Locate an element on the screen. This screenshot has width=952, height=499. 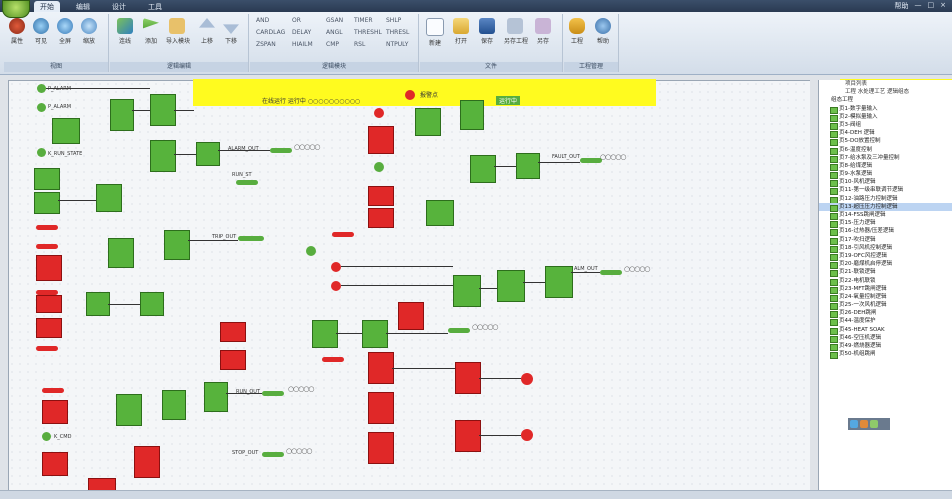
tree-root: 组态工程 is located at coordinates (885, 100).